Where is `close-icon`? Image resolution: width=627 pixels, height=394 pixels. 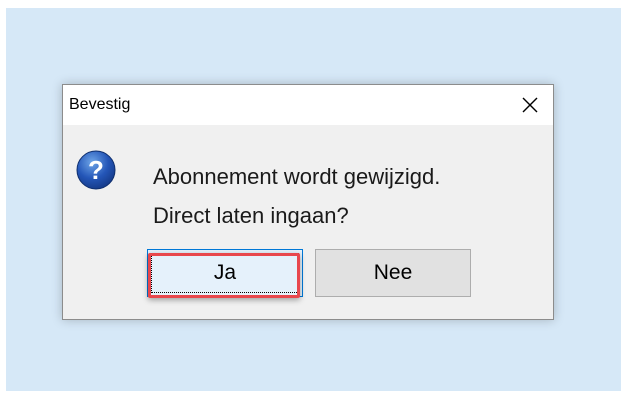
close-icon is located at coordinates (530, 105).